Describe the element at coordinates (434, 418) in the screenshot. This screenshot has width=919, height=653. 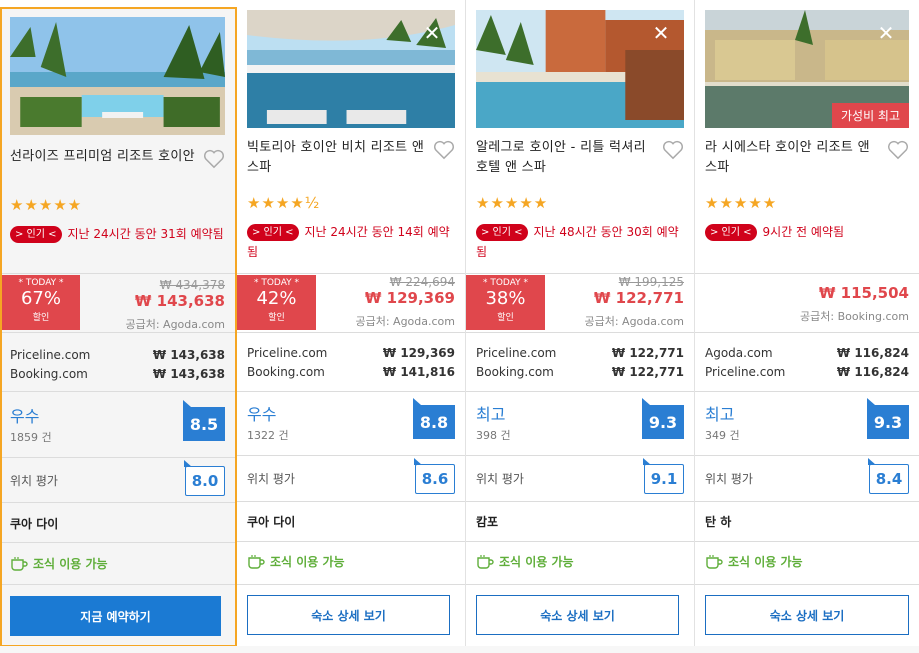
I see `rating-score: 8.8` at that location.